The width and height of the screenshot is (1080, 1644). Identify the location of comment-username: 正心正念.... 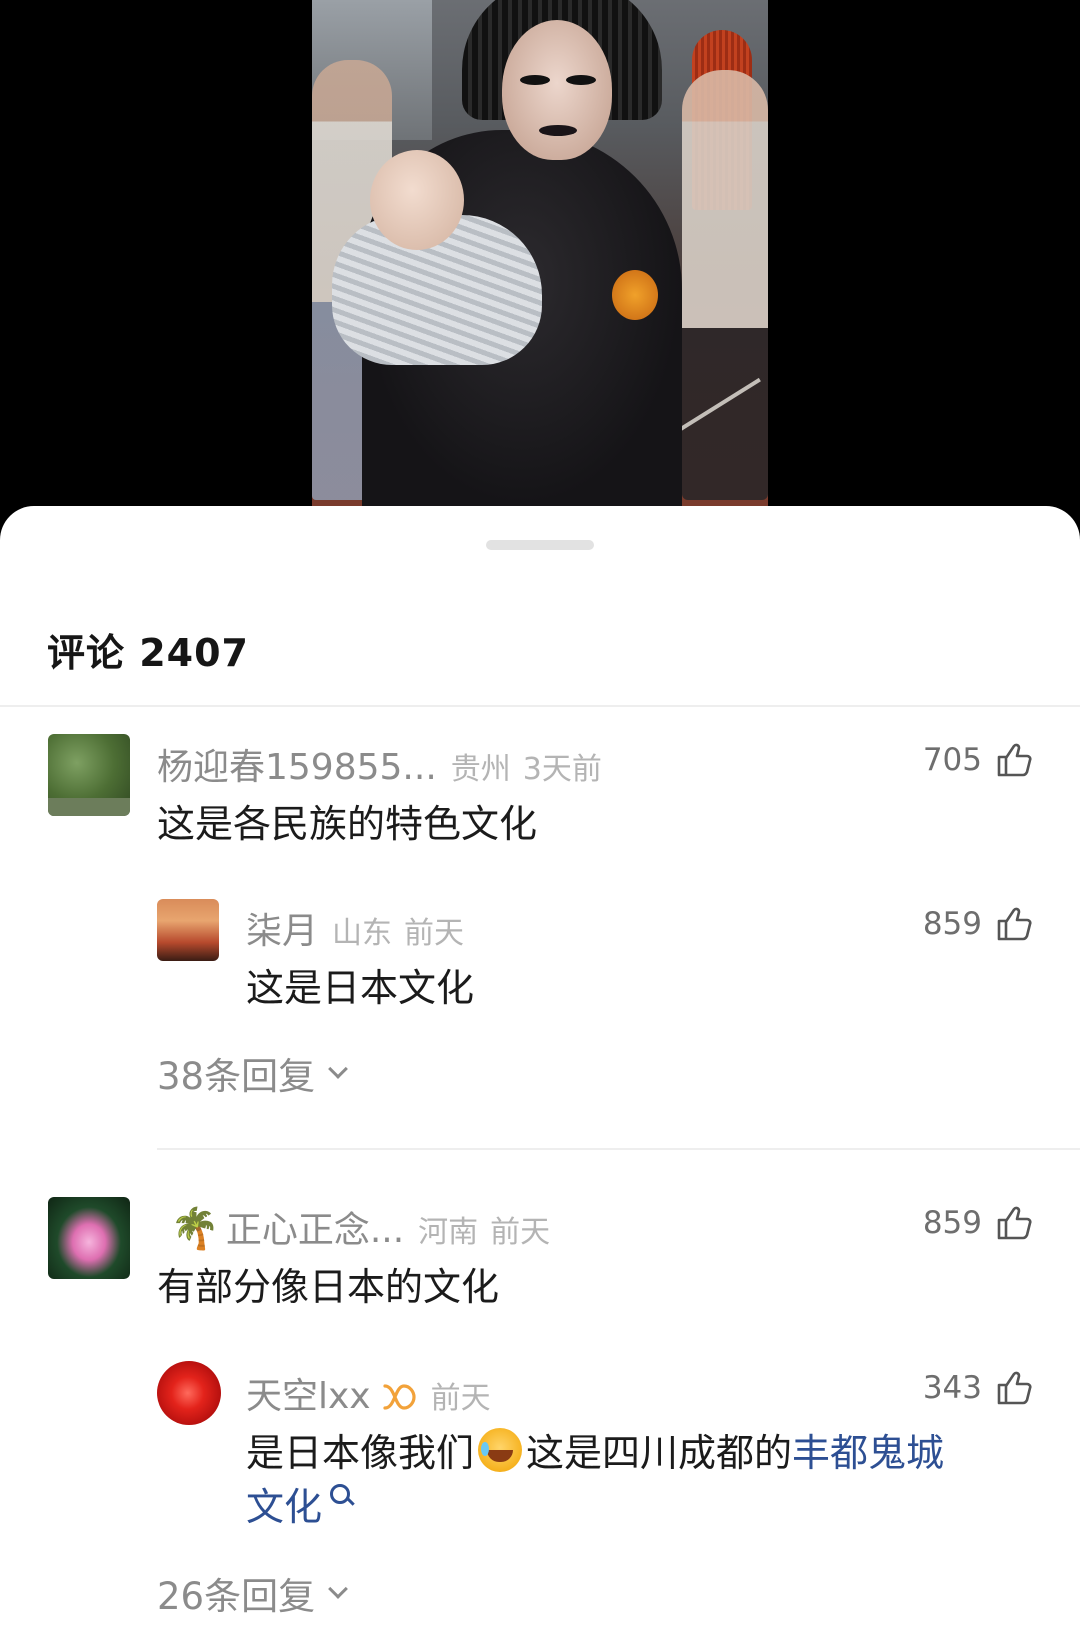
(315, 1227).